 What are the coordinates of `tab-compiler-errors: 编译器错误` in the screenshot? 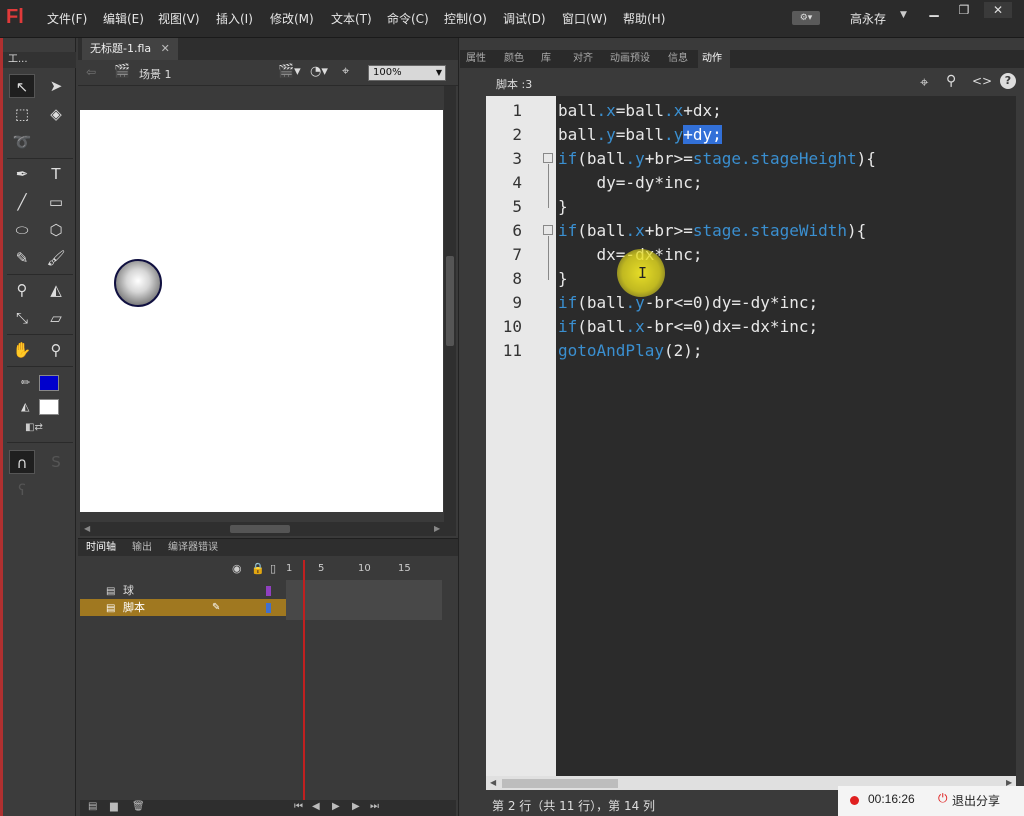 It's located at (193, 548).